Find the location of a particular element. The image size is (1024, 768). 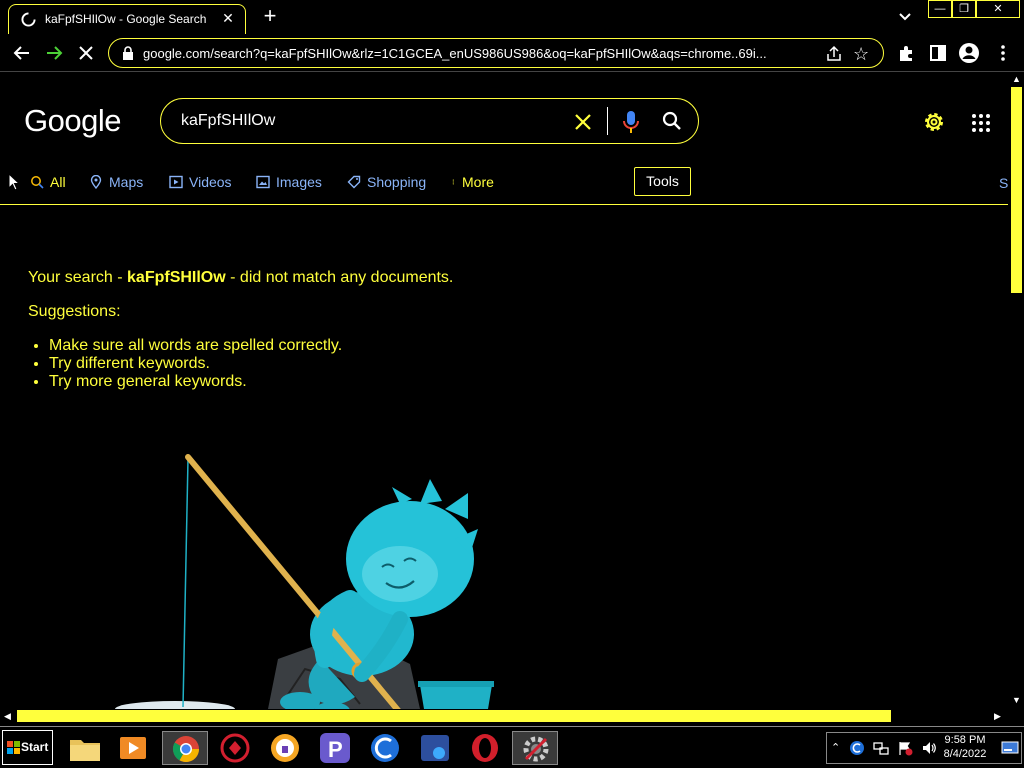

image-viewer-icon is located at coordinates (435, 748).